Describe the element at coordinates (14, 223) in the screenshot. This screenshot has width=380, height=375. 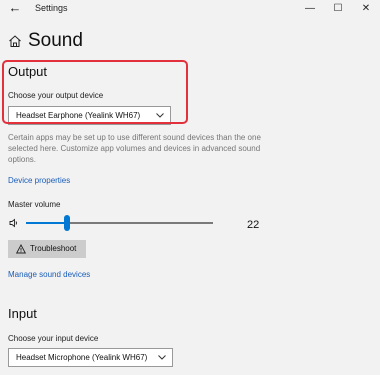
I see `speaker-icon` at that location.